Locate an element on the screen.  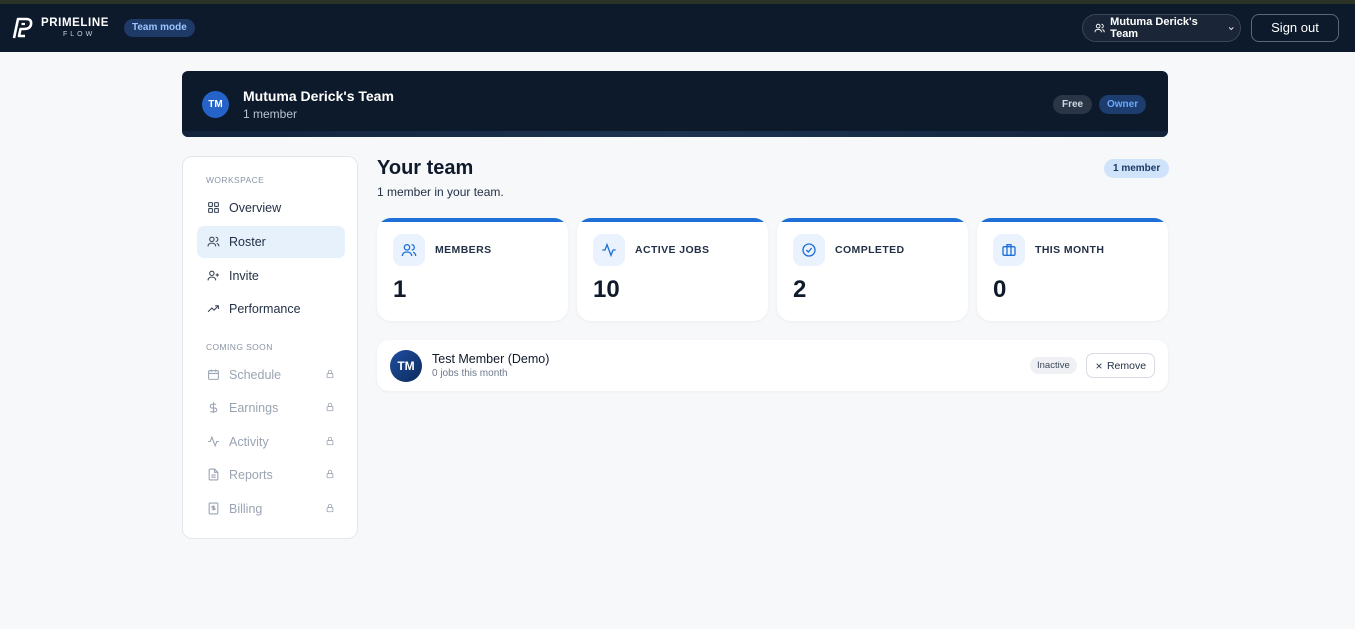
brand-logo: PRIMELINE FLOW is located at coordinates (60, 28).